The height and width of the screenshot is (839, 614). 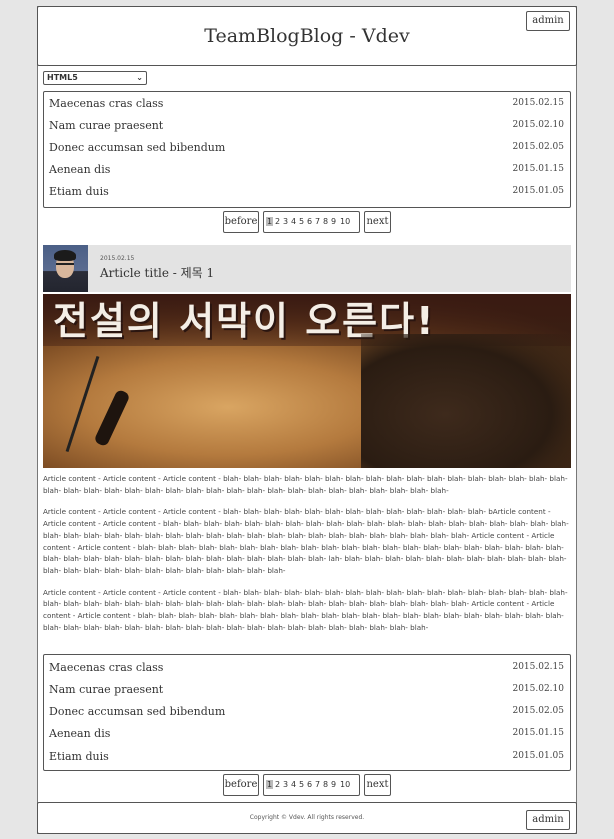 I want to click on category-select: HTML5 ⌄, so click(x=95, y=78).